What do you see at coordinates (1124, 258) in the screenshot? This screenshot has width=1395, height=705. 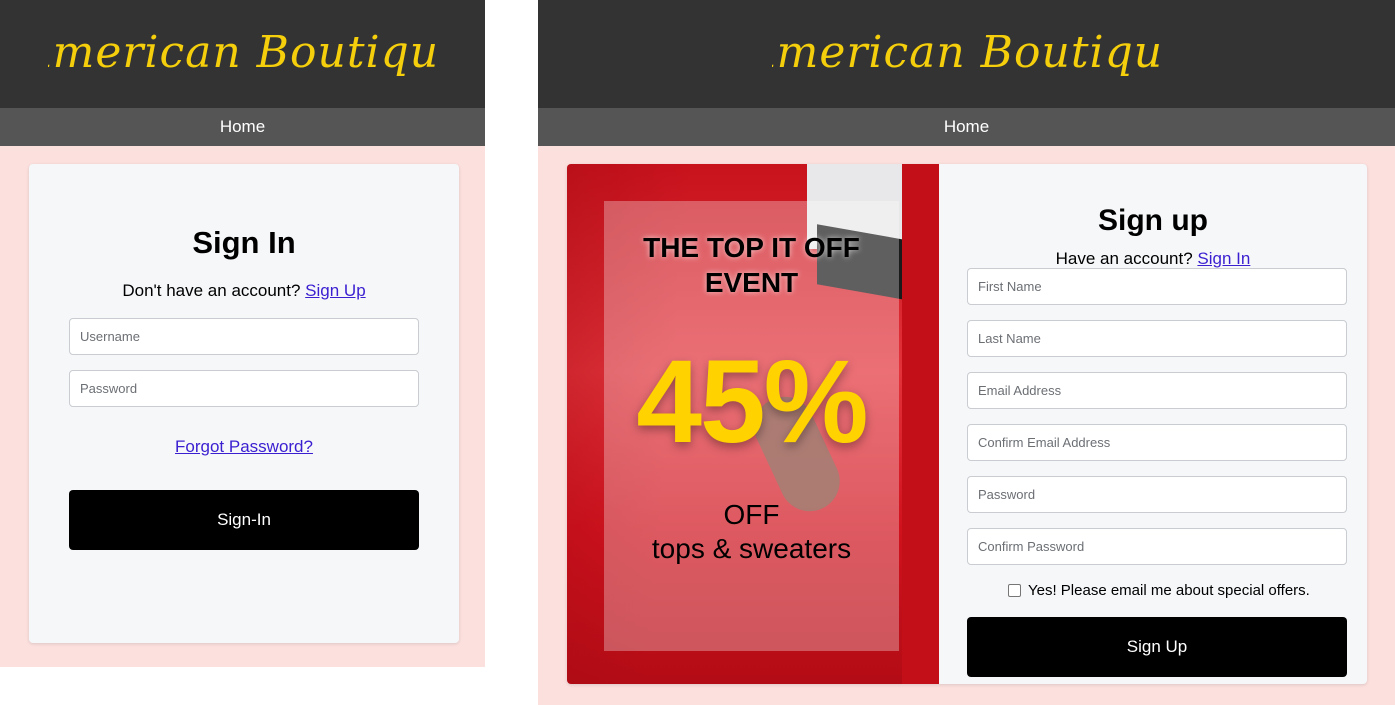 I see `signup-prompt-text: Have an account?` at bounding box center [1124, 258].